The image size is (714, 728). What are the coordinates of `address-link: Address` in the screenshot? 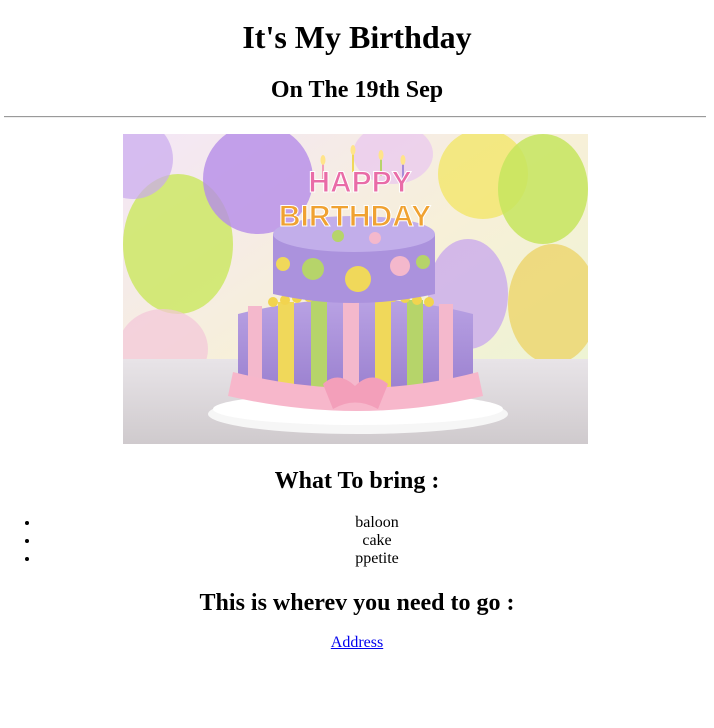 It's located at (357, 643).